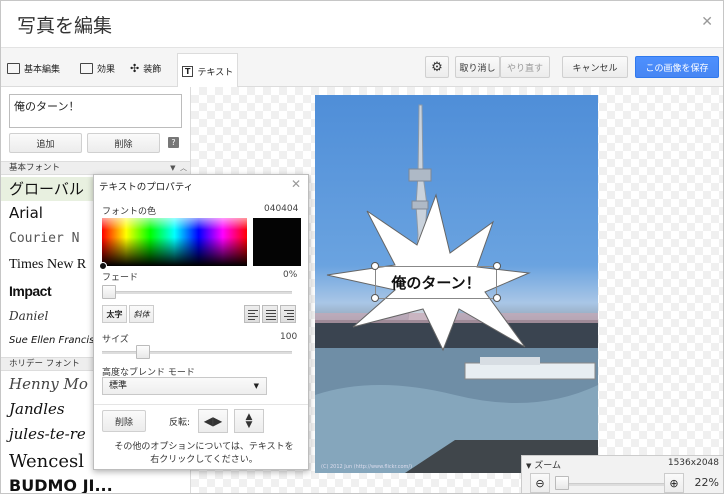 This screenshot has height=494, width=724. I want to click on flip-vertical-icon: ▲ ▼, so click(249, 421).